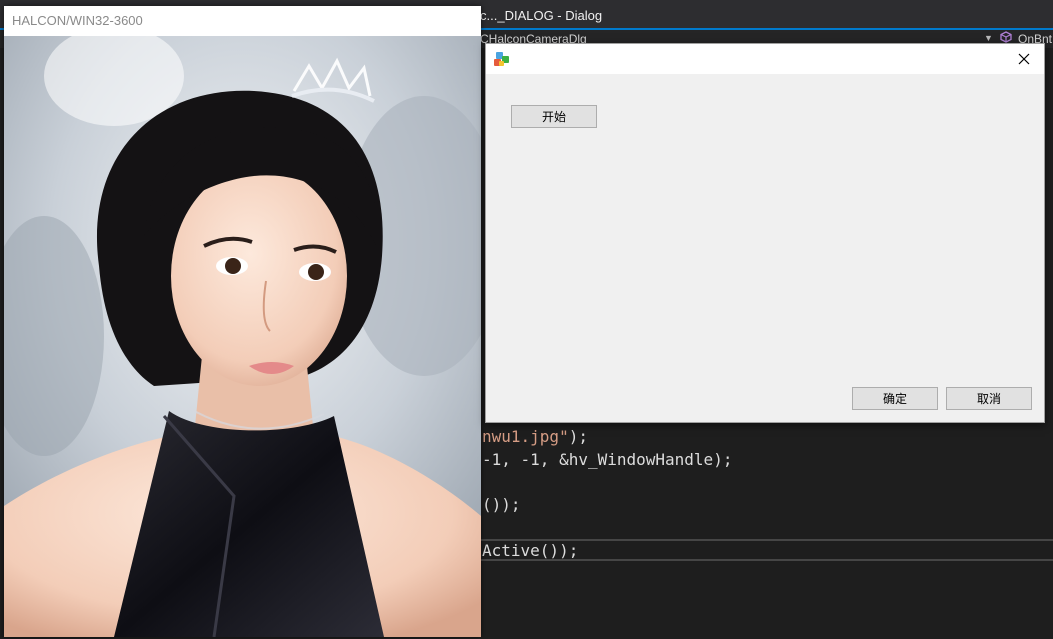  I want to click on dialog-titlebar, so click(765, 59).